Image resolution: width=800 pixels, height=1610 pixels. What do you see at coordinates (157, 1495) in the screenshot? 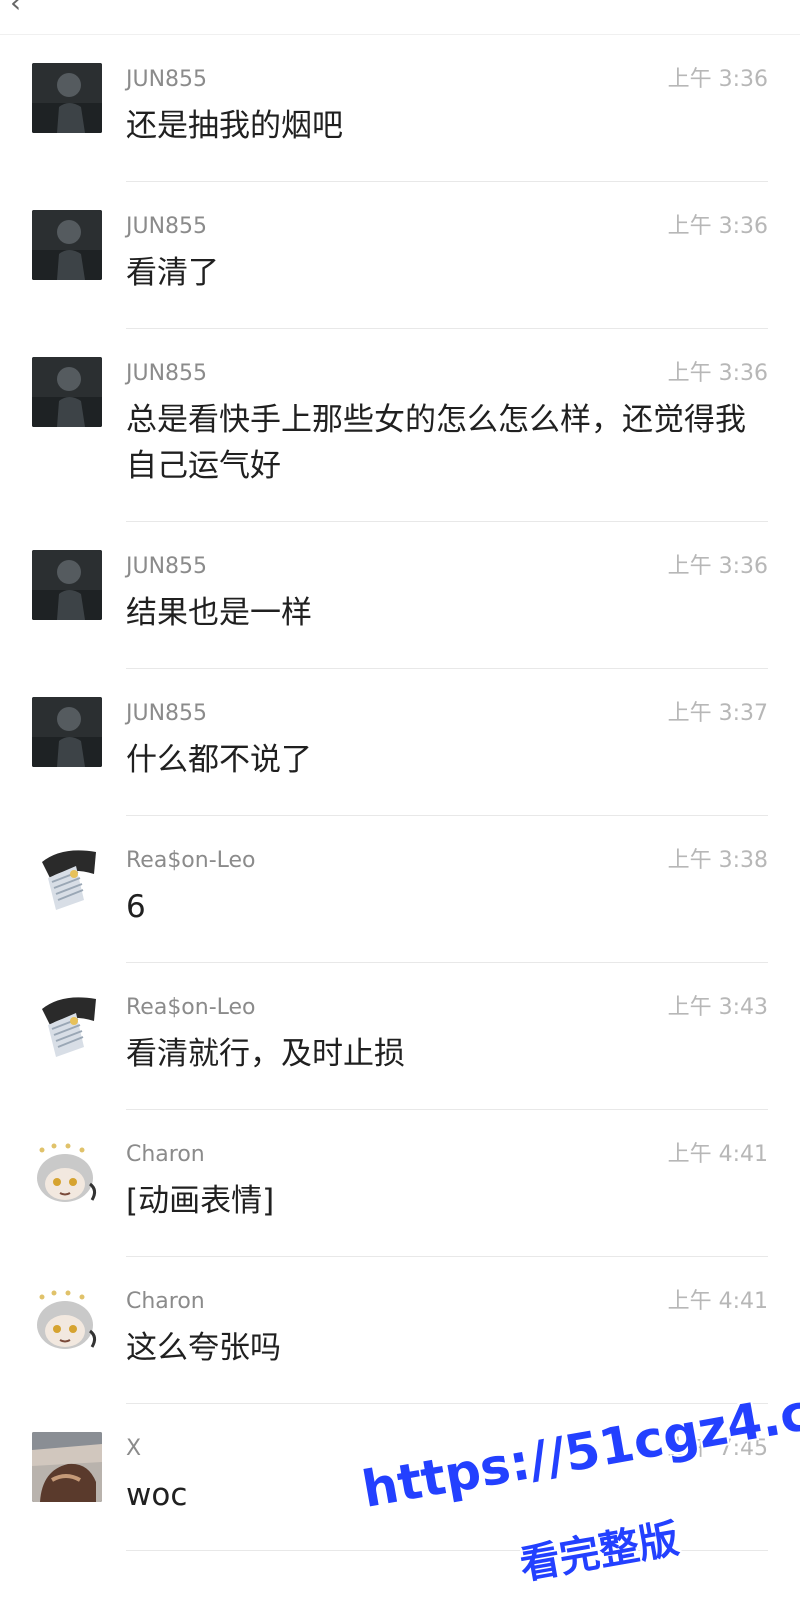
I see `message-text: woc` at bounding box center [157, 1495].